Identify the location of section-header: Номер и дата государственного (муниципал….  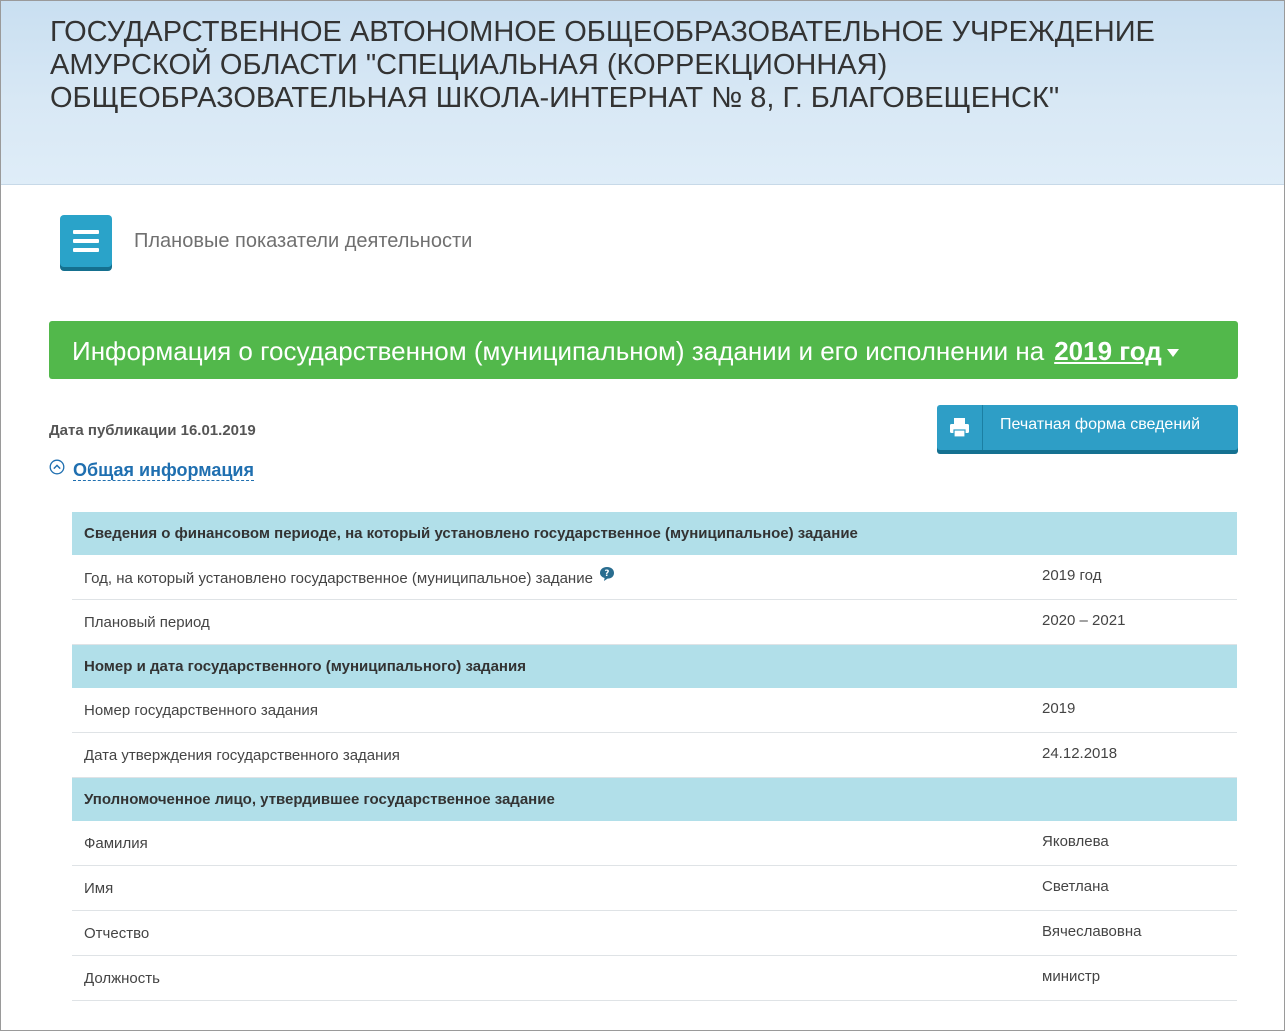
(654, 666).